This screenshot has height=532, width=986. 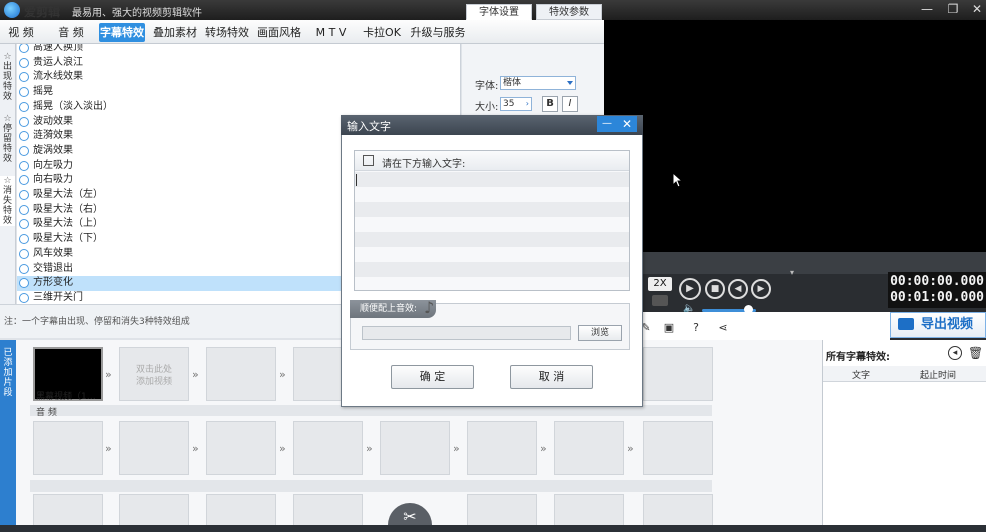 What do you see at coordinates (438, 32) in the screenshot?
I see `tab-upgrade: 升级与服务` at bounding box center [438, 32].